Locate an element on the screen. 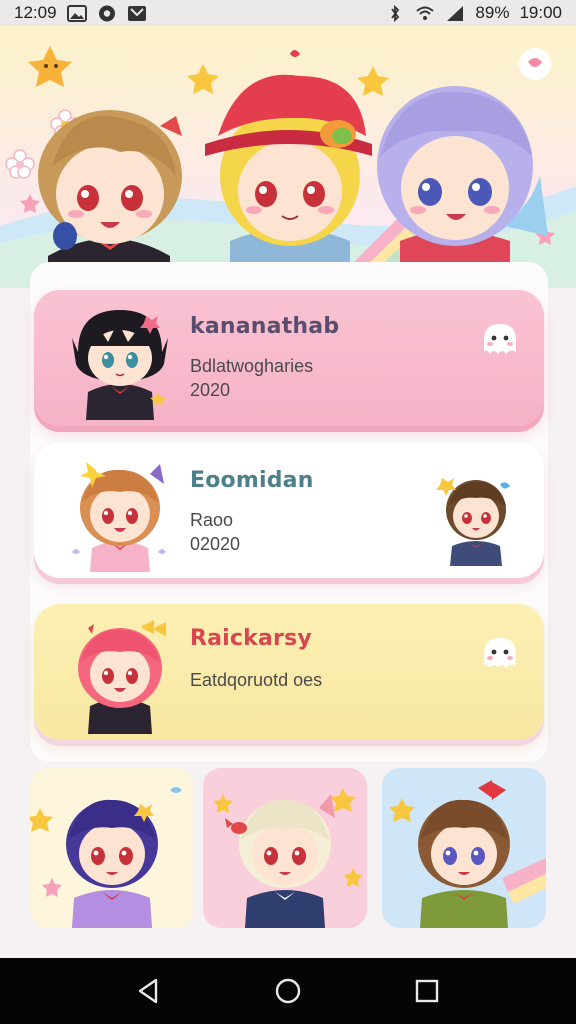  bluetooth-icon is located at coordinates (395, 13).